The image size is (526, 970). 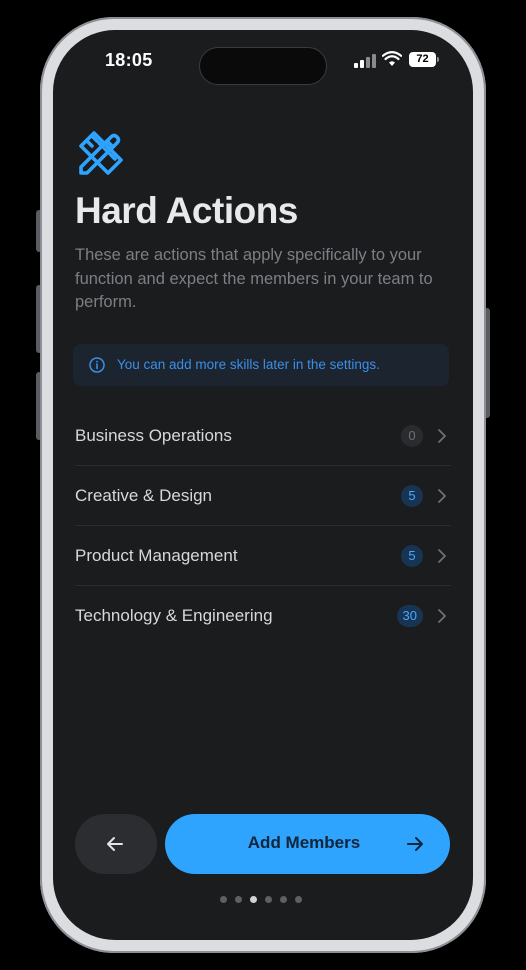 I want to click on skill-category-label: Creative & Design, so click(x=144, y=495).